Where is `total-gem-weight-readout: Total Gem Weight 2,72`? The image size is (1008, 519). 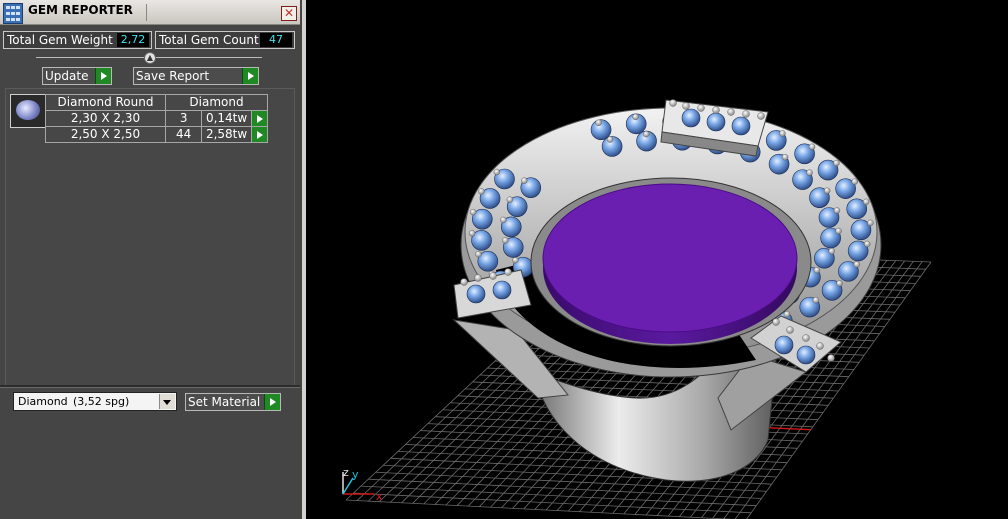 total-gem-weight-readout: Total Gem Weight 2,72 is located at coordinates (77, 40).